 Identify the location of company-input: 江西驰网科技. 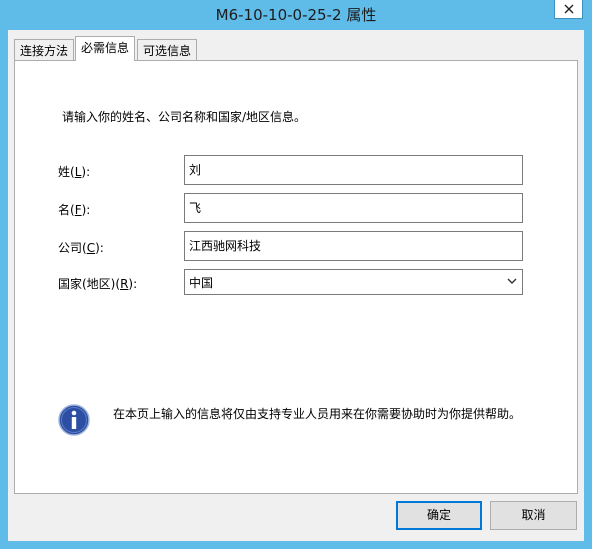
(353, 246).